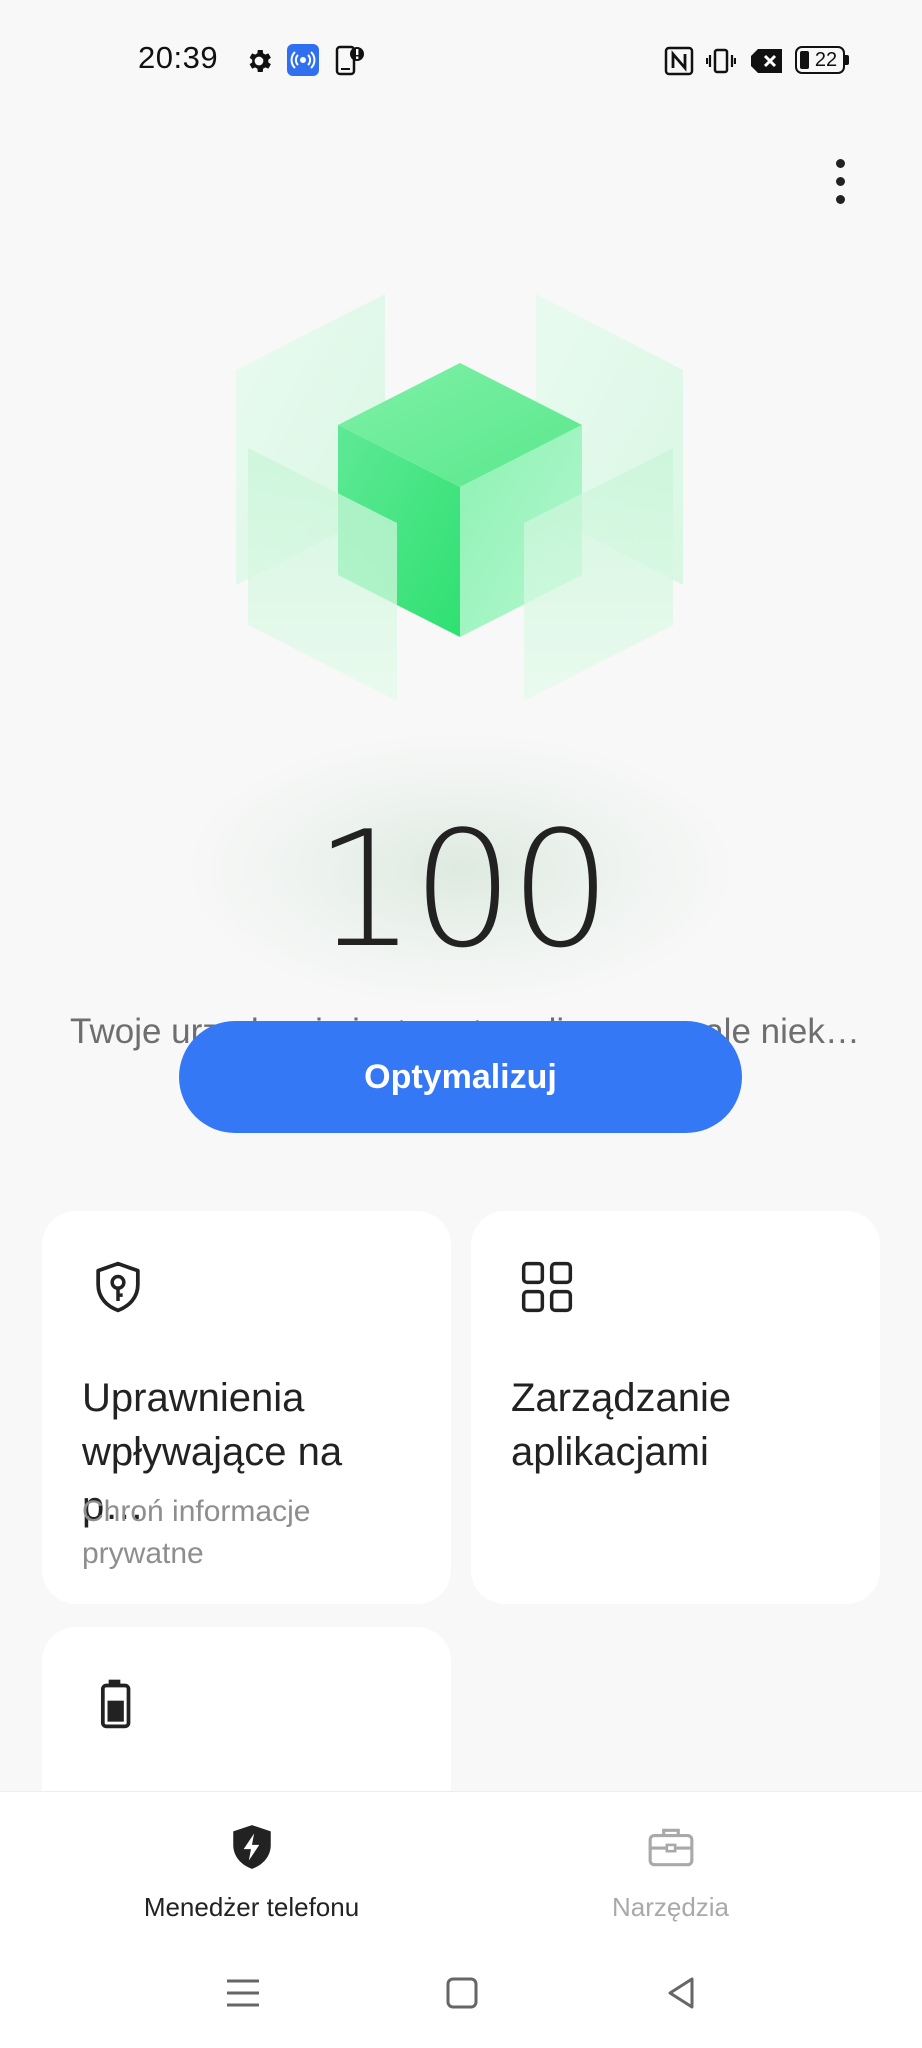 Image resolution: width=922 pixels, height=2048 pixels. I want to click on card-subtitle: Chroń informacje prywatne, so click(196, 1532).